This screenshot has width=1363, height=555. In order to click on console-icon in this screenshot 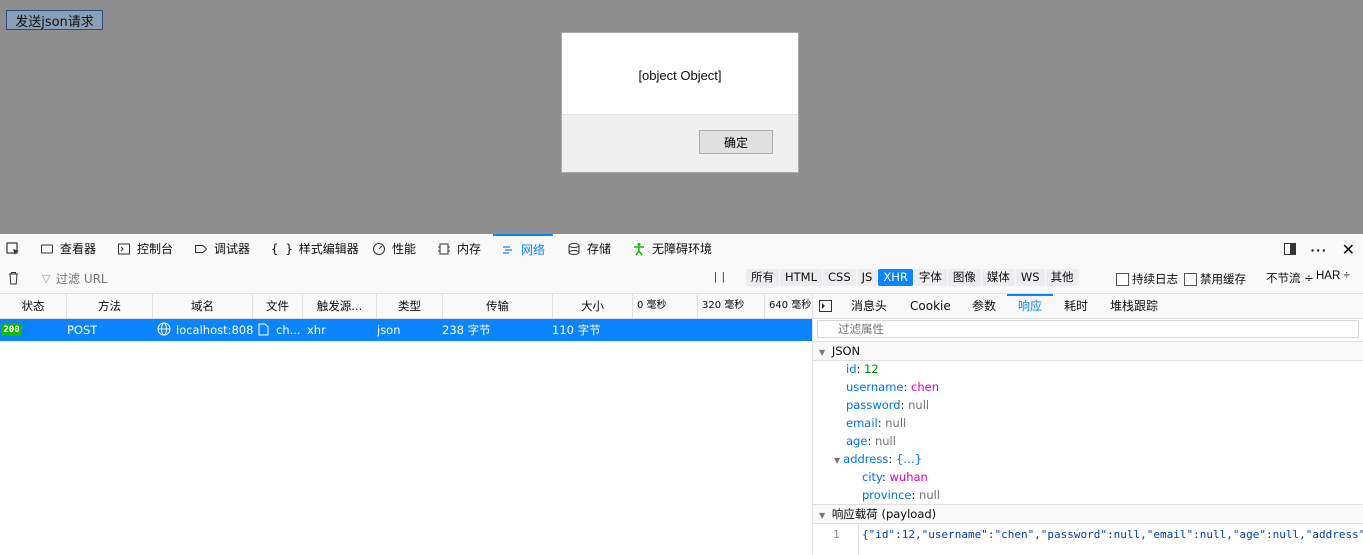, I will do `click(124, 249)`.